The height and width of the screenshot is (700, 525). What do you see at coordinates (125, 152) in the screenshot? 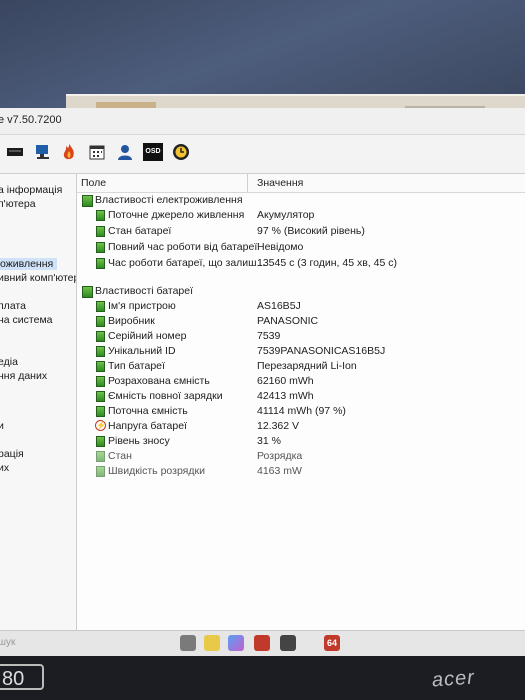
I see `user-icon` at bounding box center [125, 152].